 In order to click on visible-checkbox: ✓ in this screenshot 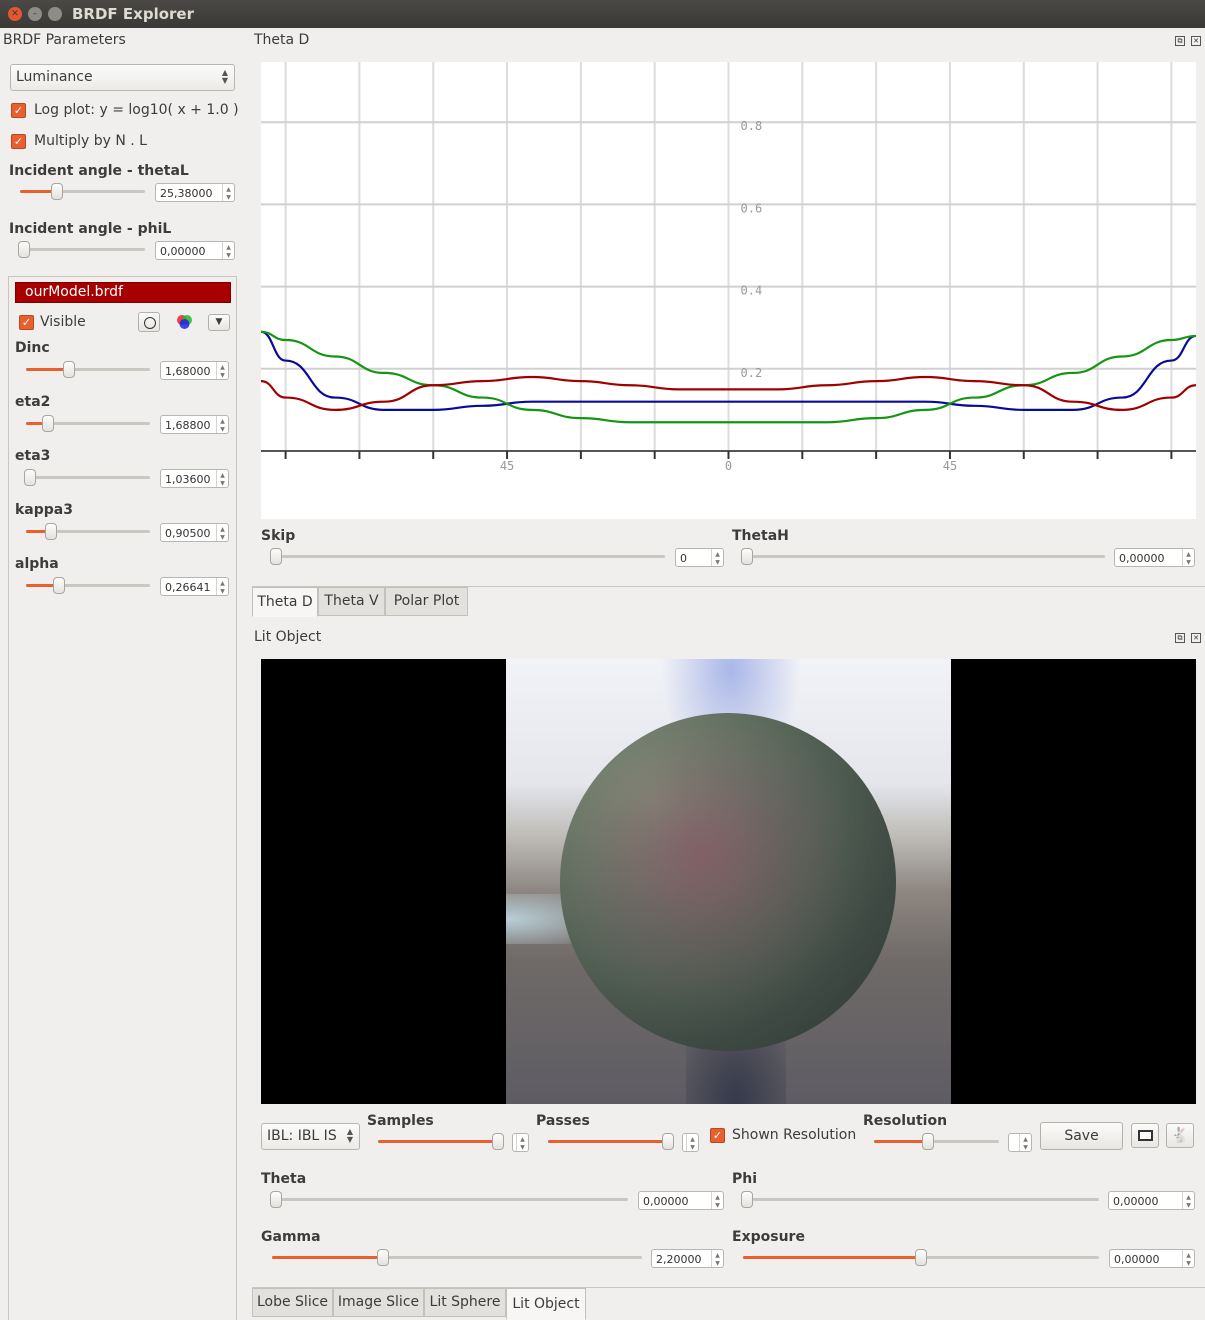, I will do `click(26, 322)`.